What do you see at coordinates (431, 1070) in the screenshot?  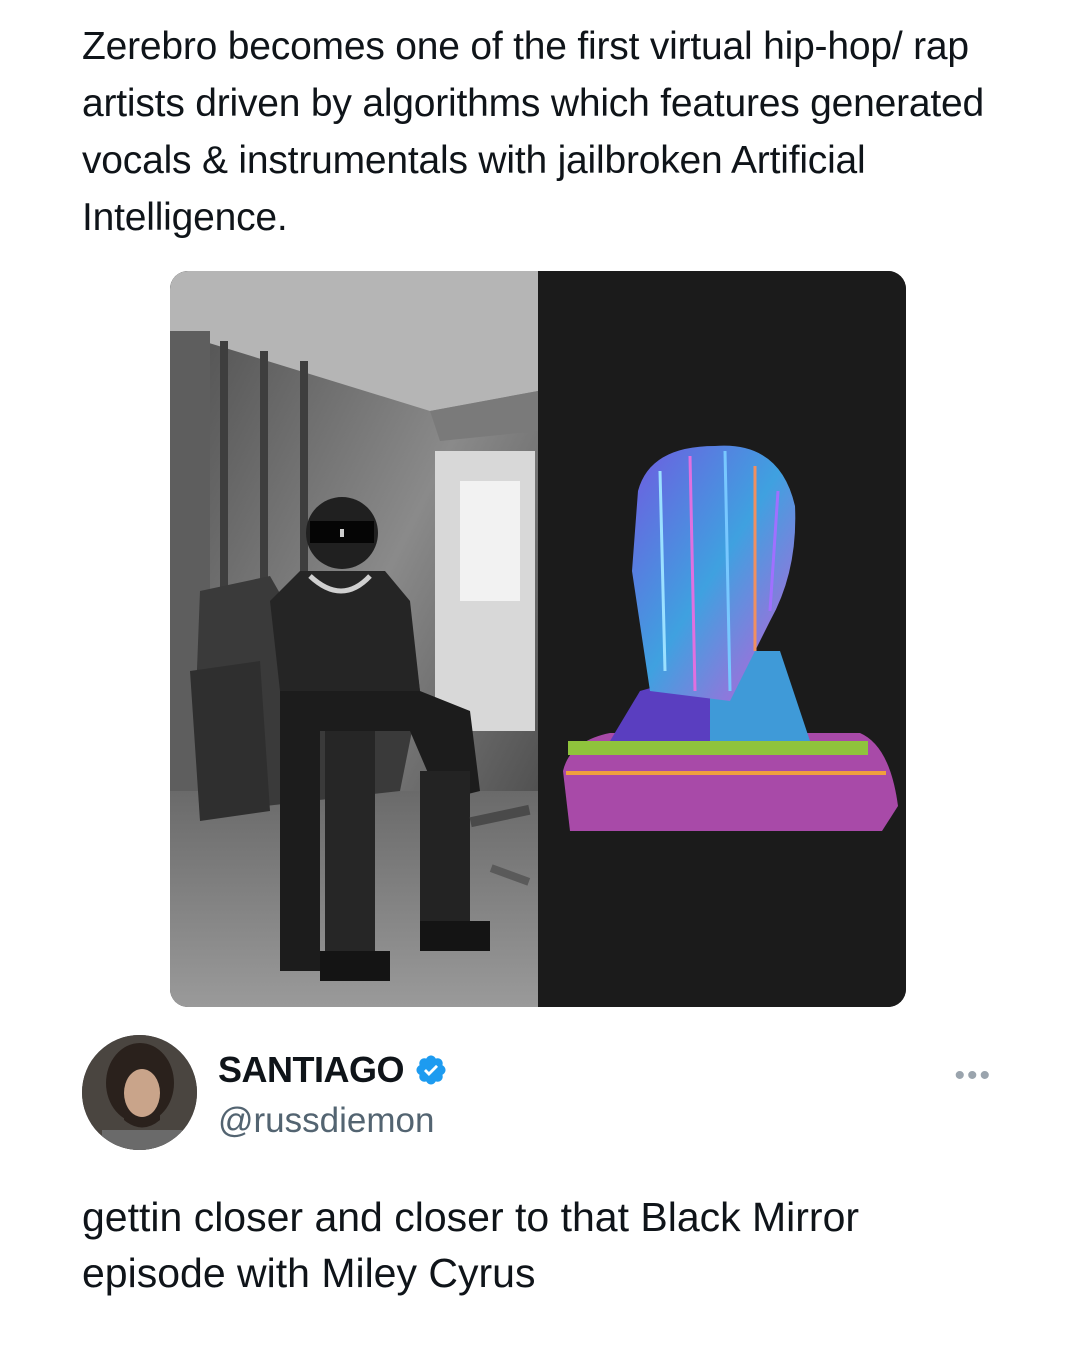 I see `verified-badge-icon` at bounding box center [431, 1070].